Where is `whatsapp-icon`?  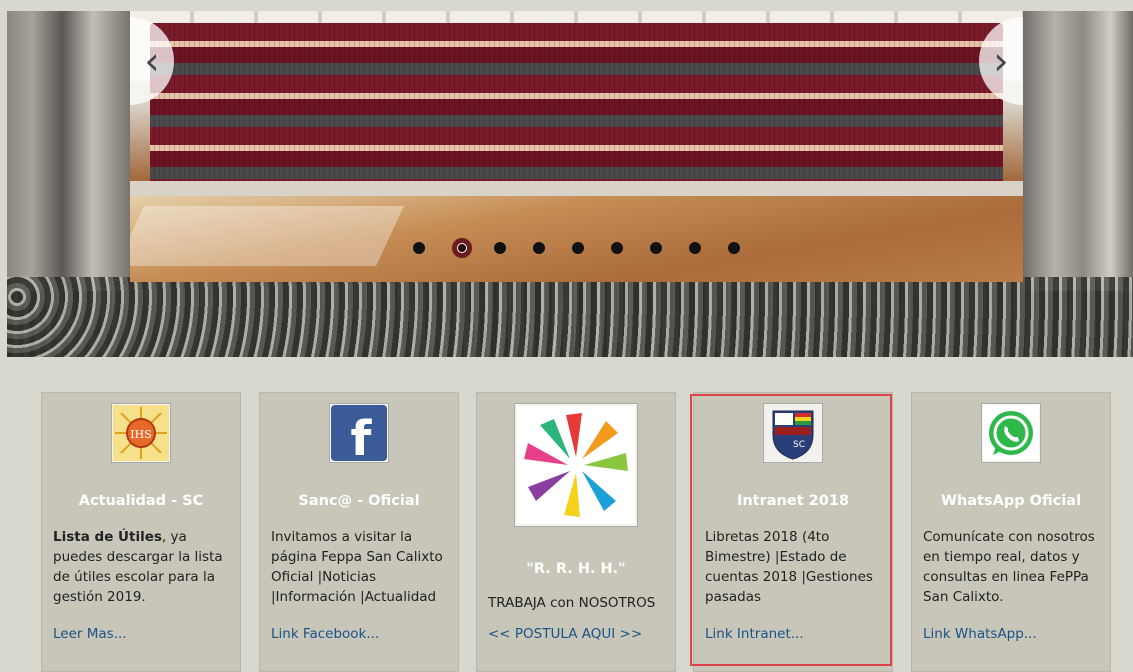
whatsapp-icon is located at coordinates (1011, 433).